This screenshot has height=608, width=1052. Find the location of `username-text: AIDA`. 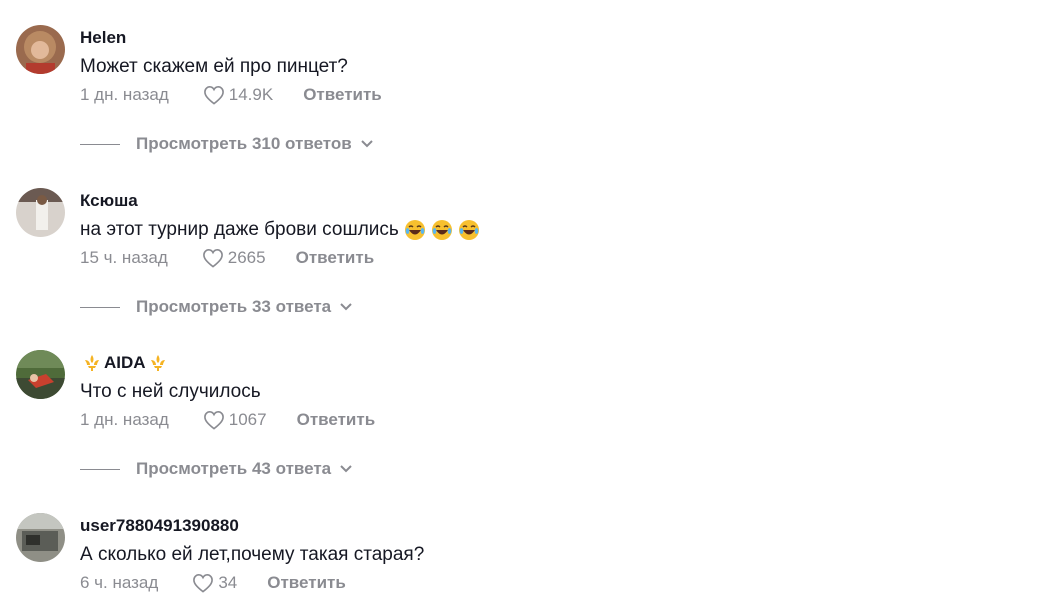

username-text: AIDA is located at coordinates (125, 362).